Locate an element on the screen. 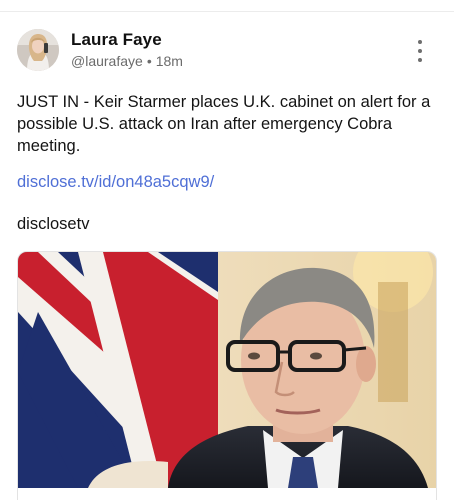 The width and height of the screenshot is (454, 500). post-source-text: disclosetv is located at coordinates (53, 224).